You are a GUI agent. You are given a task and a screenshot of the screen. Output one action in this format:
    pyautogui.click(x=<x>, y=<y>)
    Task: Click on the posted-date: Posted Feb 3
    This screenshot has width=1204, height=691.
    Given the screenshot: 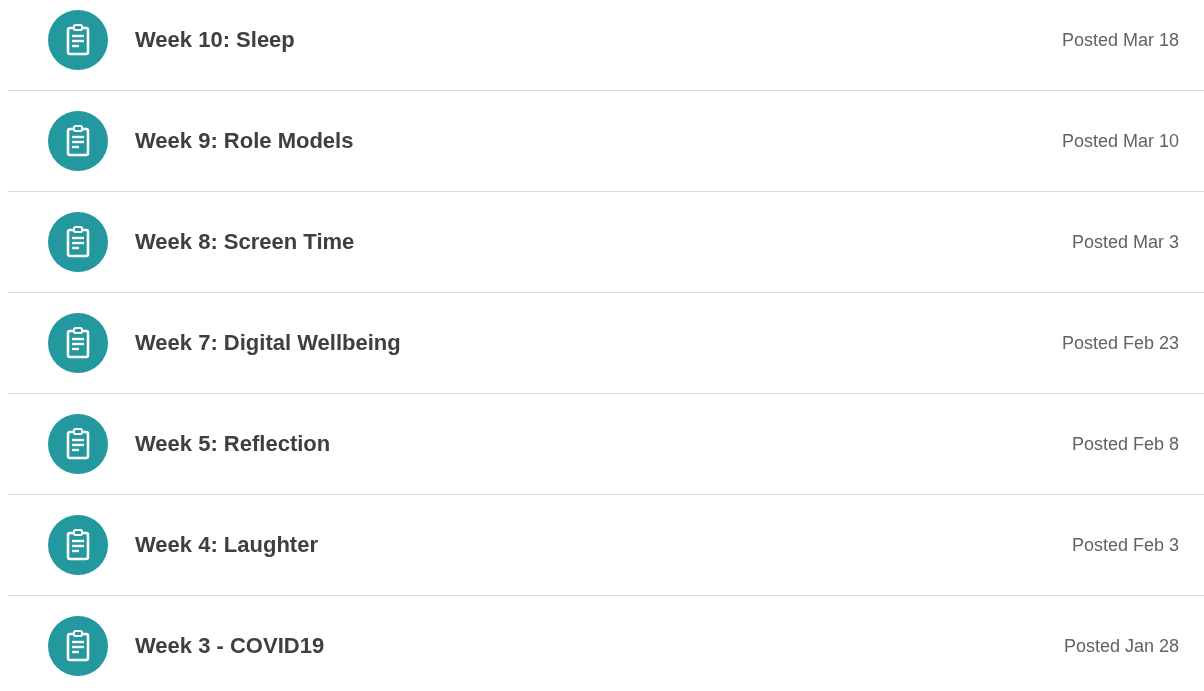 What is the action you would take?
    pyautogui.click(x=1125, y=545)
    